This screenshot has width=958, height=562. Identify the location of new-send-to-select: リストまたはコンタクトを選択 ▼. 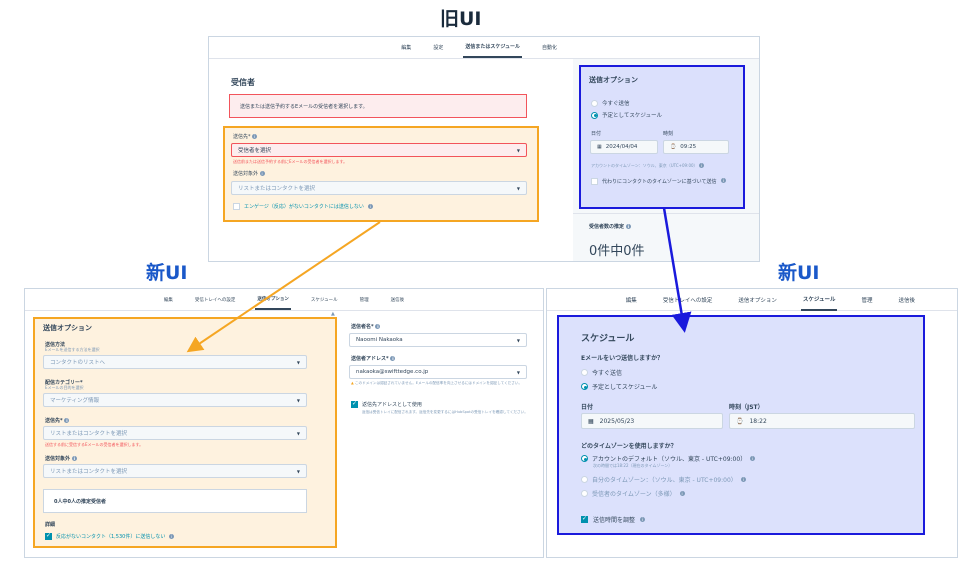
(175, 433).